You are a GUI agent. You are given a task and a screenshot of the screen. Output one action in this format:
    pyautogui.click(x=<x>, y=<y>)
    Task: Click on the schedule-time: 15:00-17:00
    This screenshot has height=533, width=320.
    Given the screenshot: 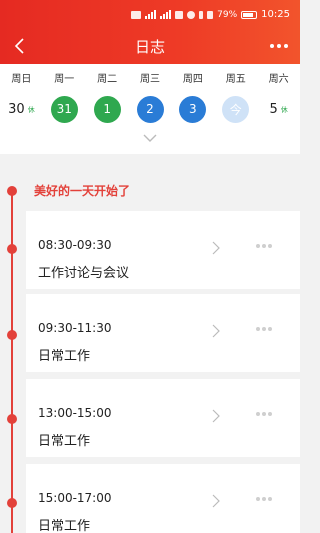 What is the action you would take?
    pyautogui.click(x=75, y=498)
    